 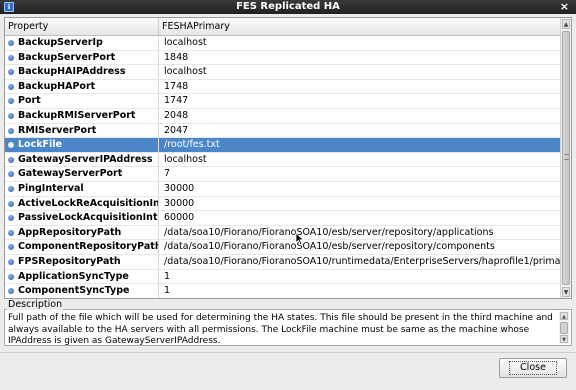 What do you see at coordinates (70, 174) in the screenshot?
I see `property-name: GatewayServerPort` at bounding box center [70, 174].